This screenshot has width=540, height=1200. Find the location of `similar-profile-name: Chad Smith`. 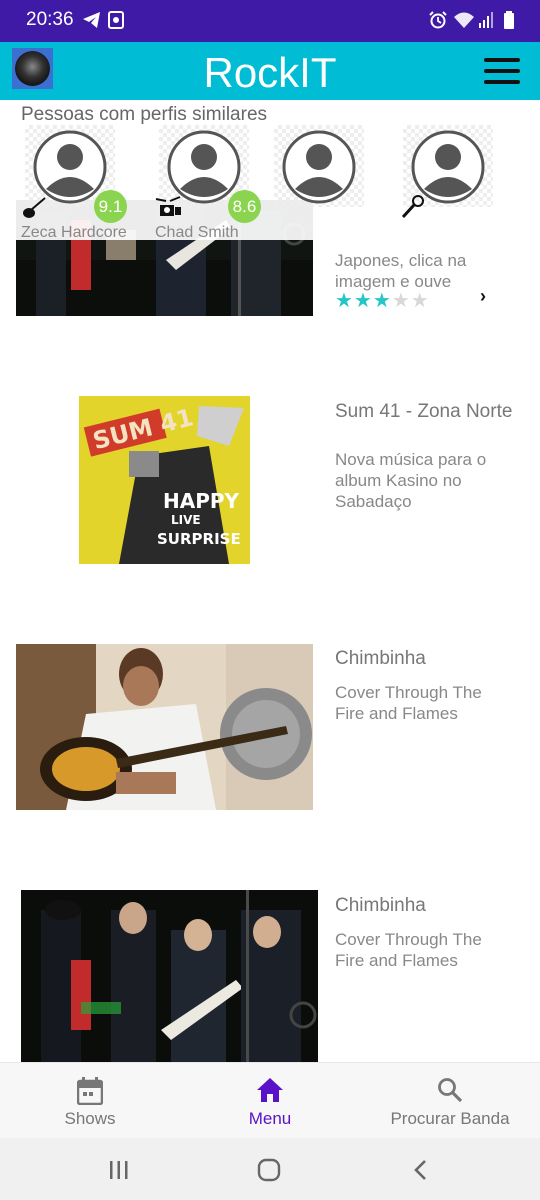

similar-profile-name: Chad Smith is located at coordinates (197, 232).